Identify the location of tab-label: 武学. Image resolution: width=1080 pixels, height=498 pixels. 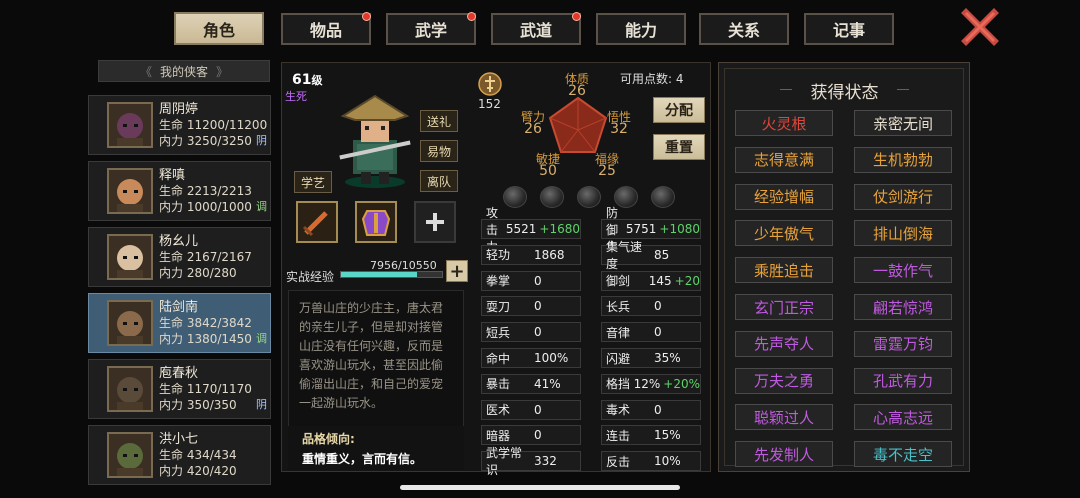
(430, 30).